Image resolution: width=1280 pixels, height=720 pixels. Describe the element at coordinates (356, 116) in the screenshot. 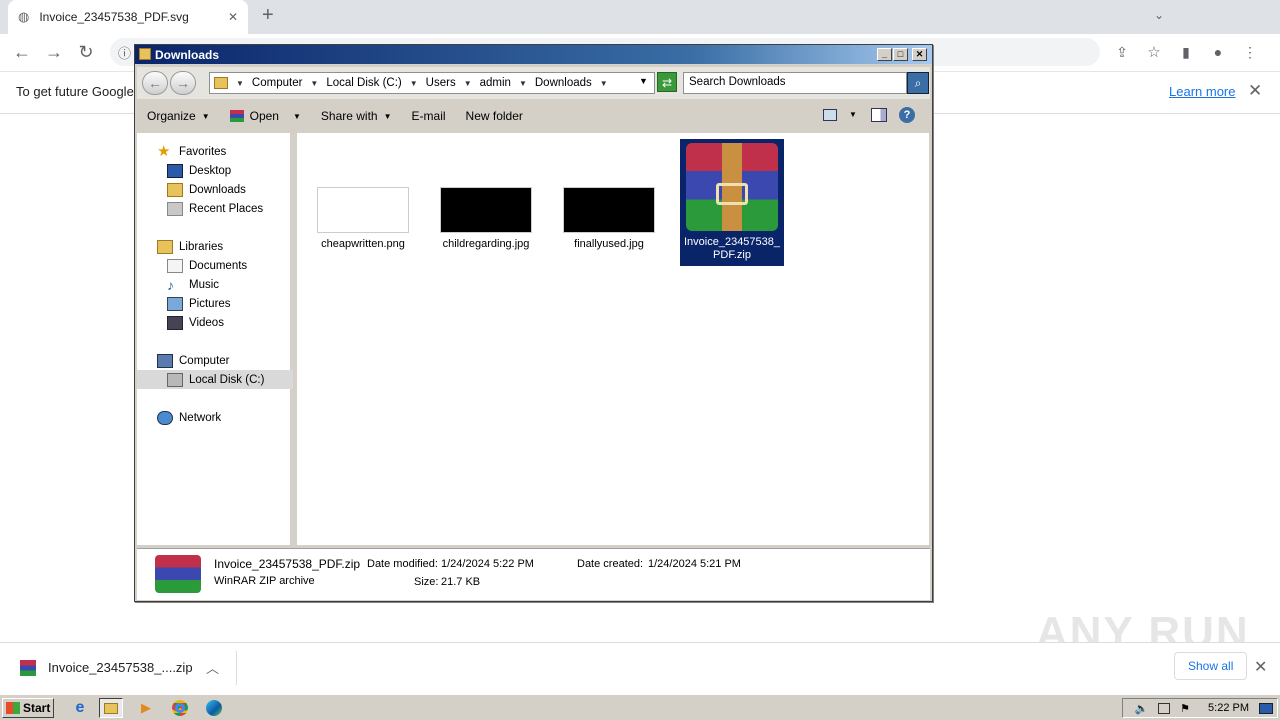

I see `share-with-button: Share with ▼` at that location.